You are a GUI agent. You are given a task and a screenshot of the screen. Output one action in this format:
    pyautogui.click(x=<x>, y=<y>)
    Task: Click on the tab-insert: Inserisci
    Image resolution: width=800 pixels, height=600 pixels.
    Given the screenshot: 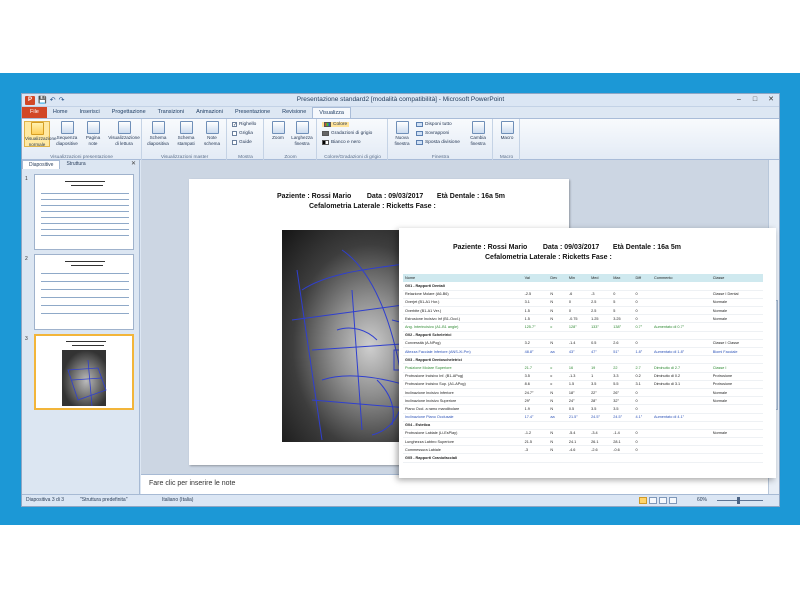 What is the action you would take?
    pyautogui.click(x=90, y=112)
    